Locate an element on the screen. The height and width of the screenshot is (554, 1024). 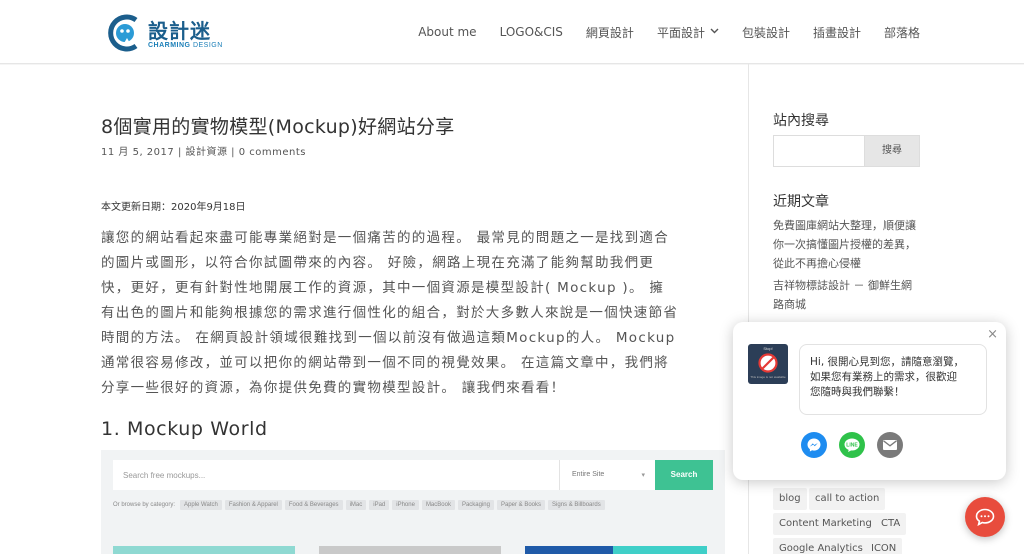
screenshot-search-button: Search is located at coordinates (684, 475).